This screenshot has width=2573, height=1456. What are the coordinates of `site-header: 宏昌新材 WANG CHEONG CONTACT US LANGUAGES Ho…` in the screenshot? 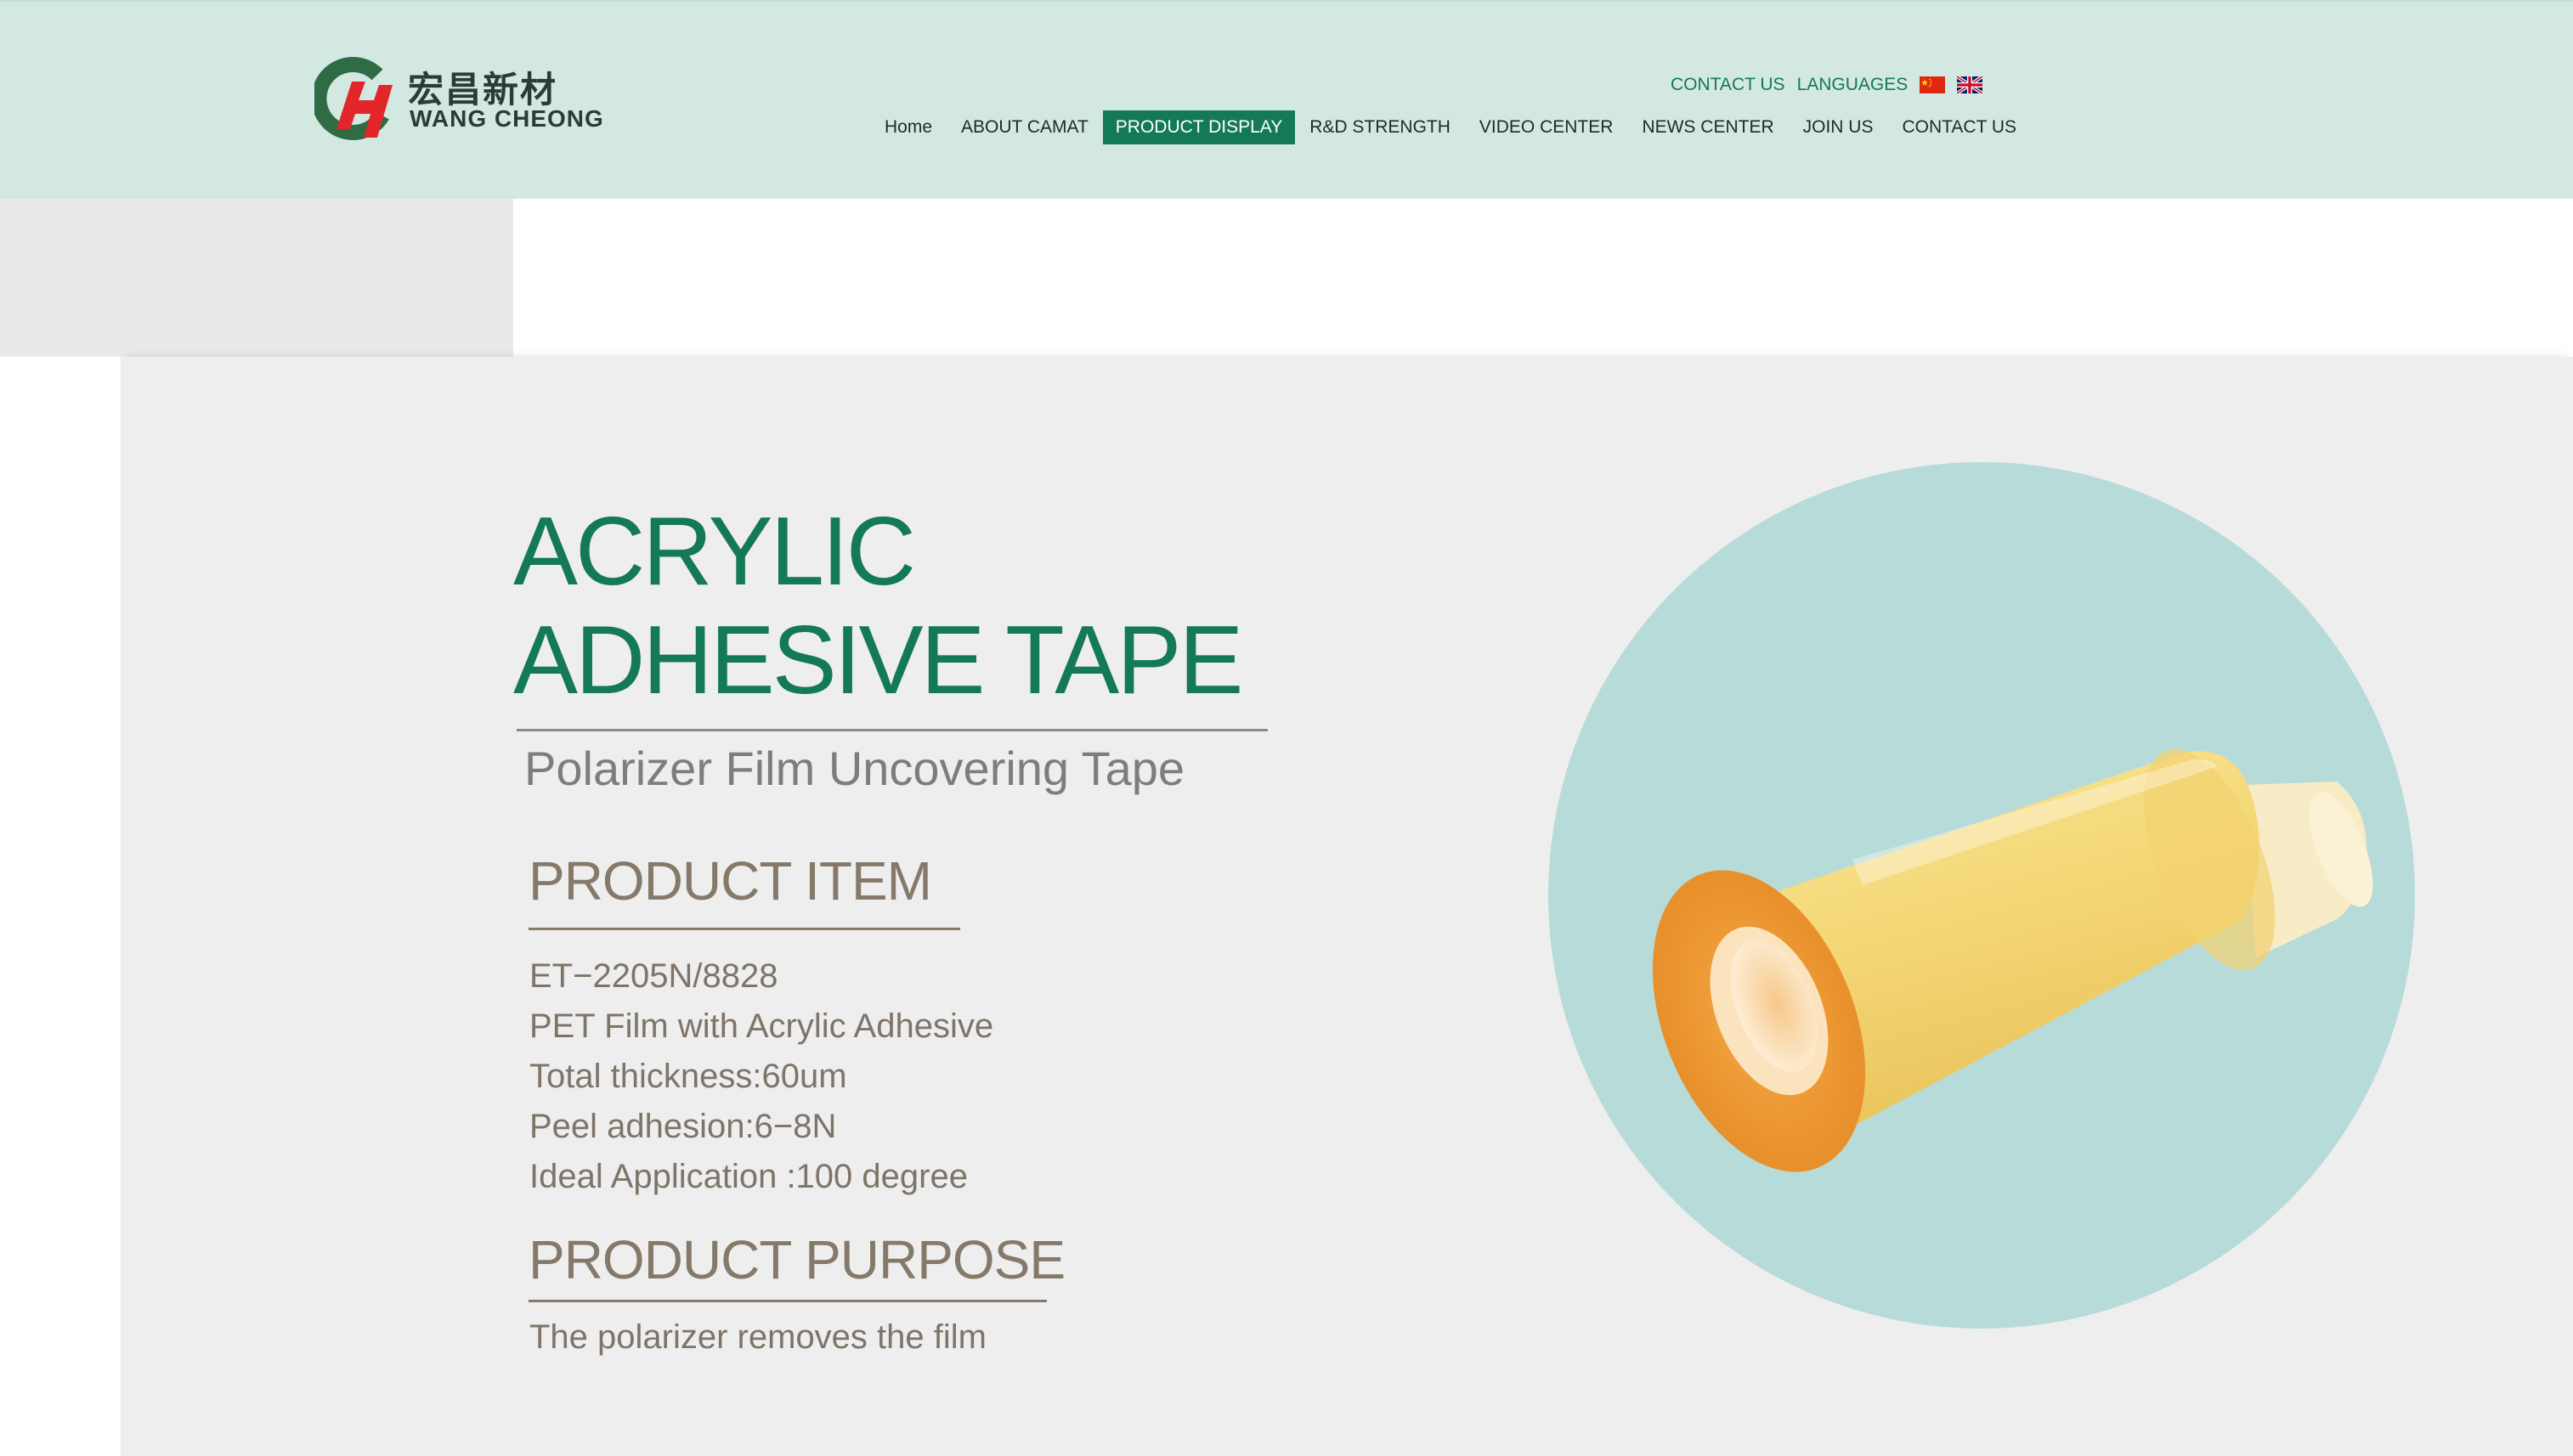 It's located at (1286, 100).